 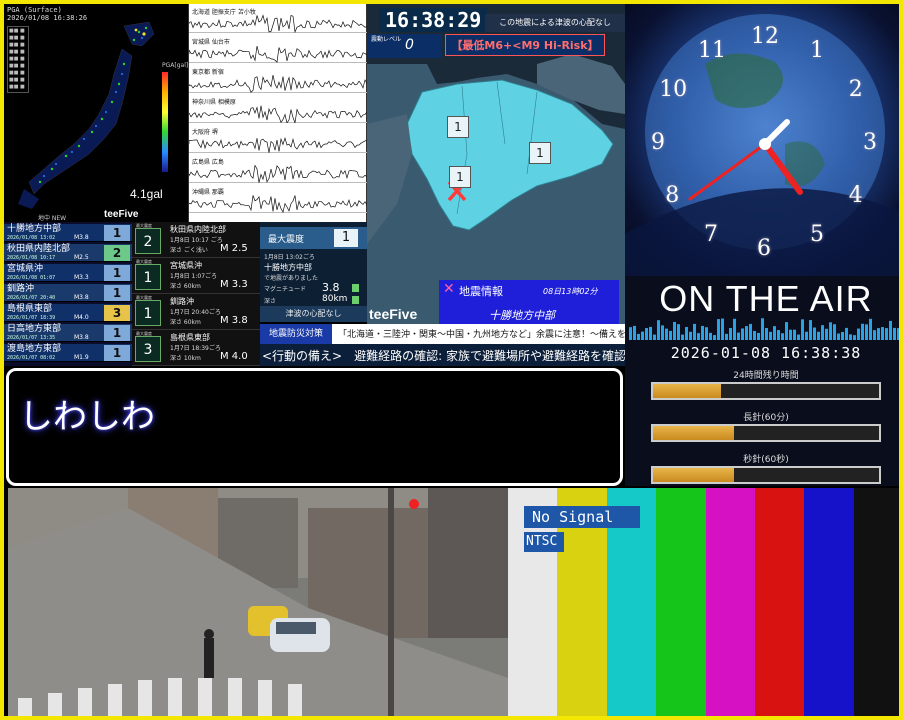 I want to click on detail-date: 1月8日 10:17 ごろ, so click(x=196, y=240).